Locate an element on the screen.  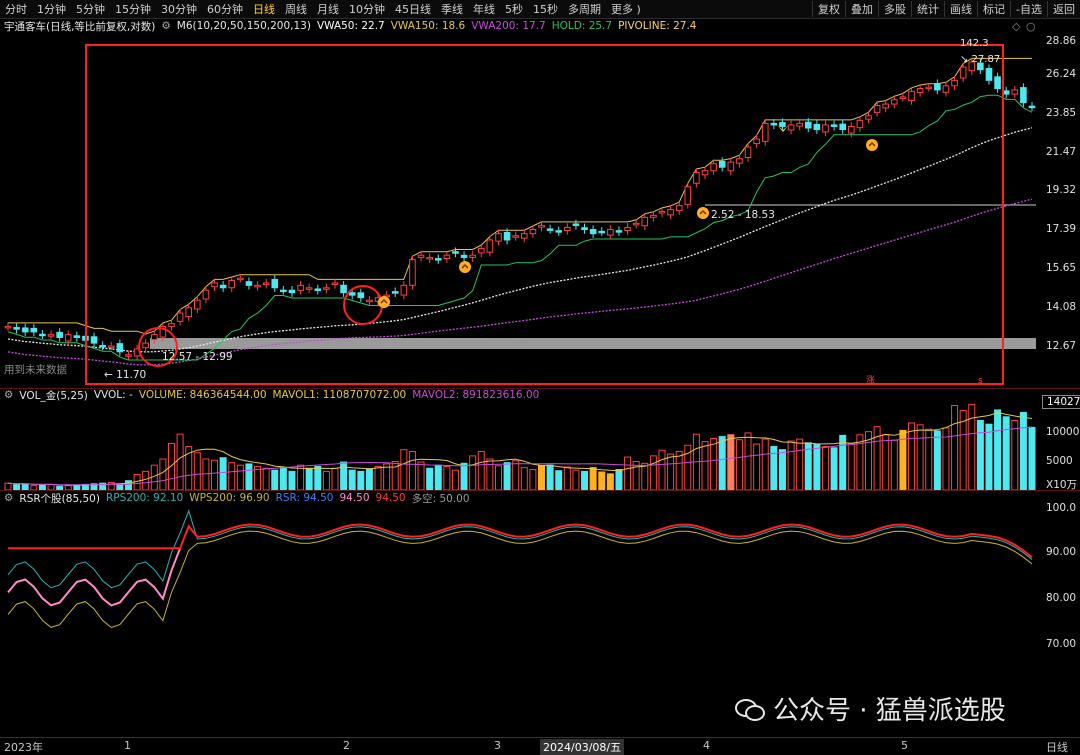
axis-month-4: 4 is located at coordinates (706, 745).